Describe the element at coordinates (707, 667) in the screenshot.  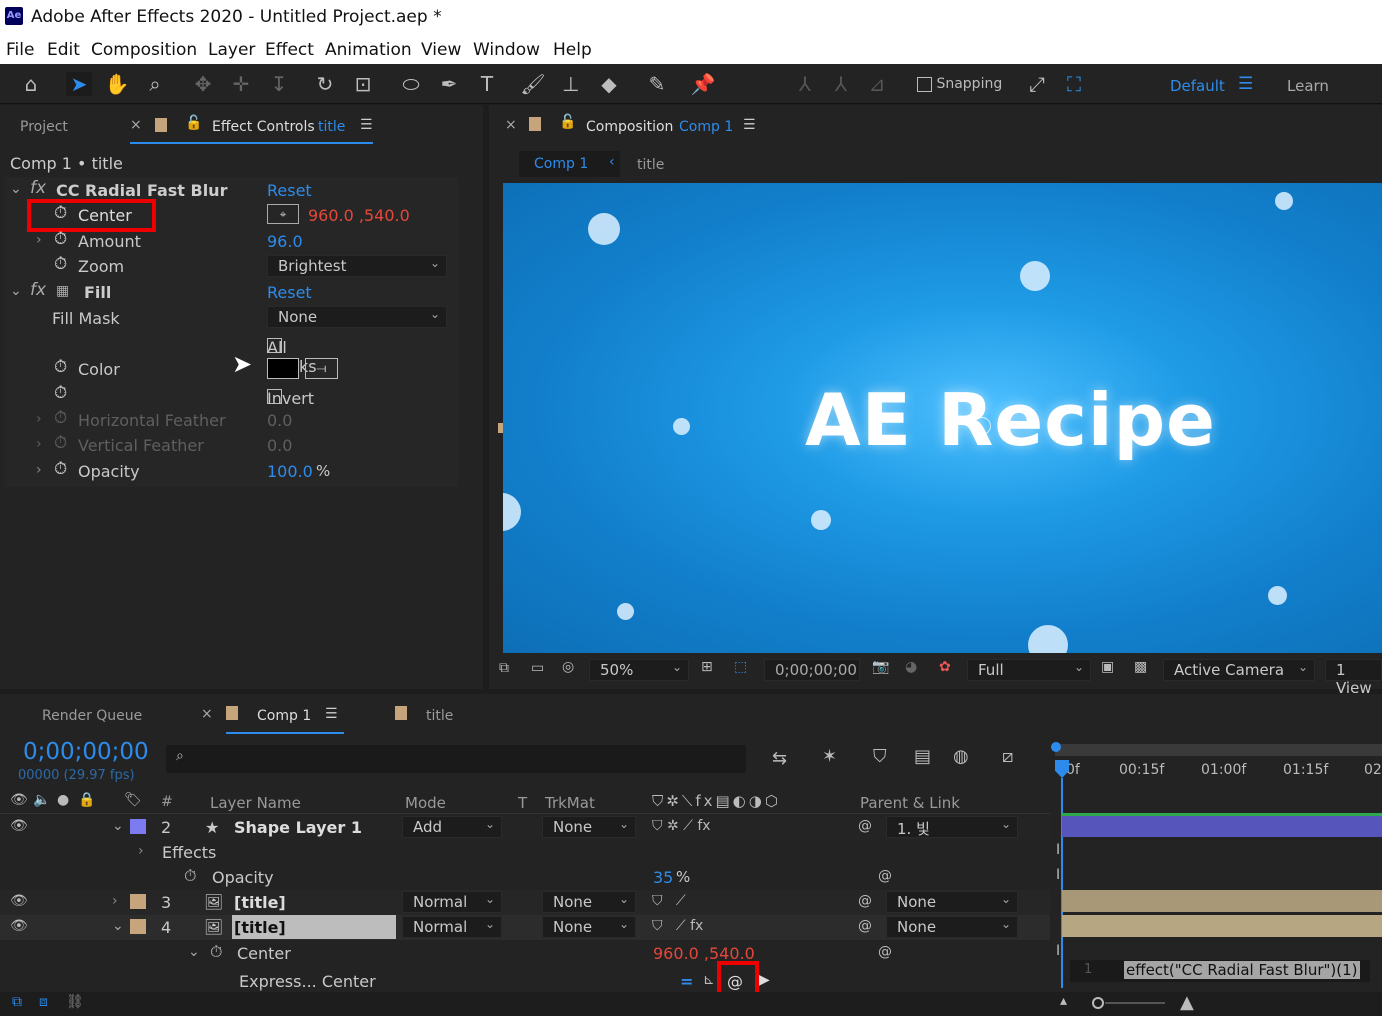
I see `grid-icon: ⊞` at that location.